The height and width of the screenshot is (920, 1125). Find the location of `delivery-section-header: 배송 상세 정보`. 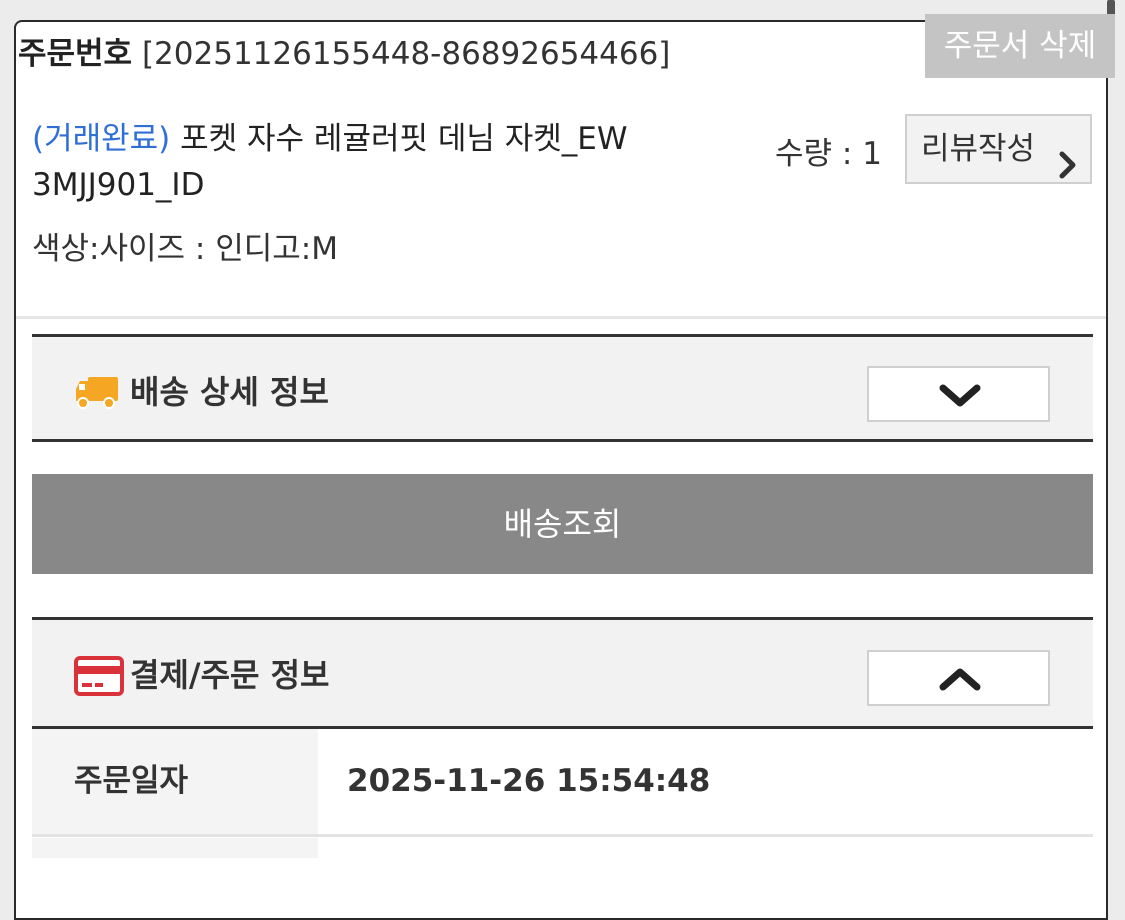

delivery-section-header: 배송 상세 정보 is located at coordinates (562, 388).